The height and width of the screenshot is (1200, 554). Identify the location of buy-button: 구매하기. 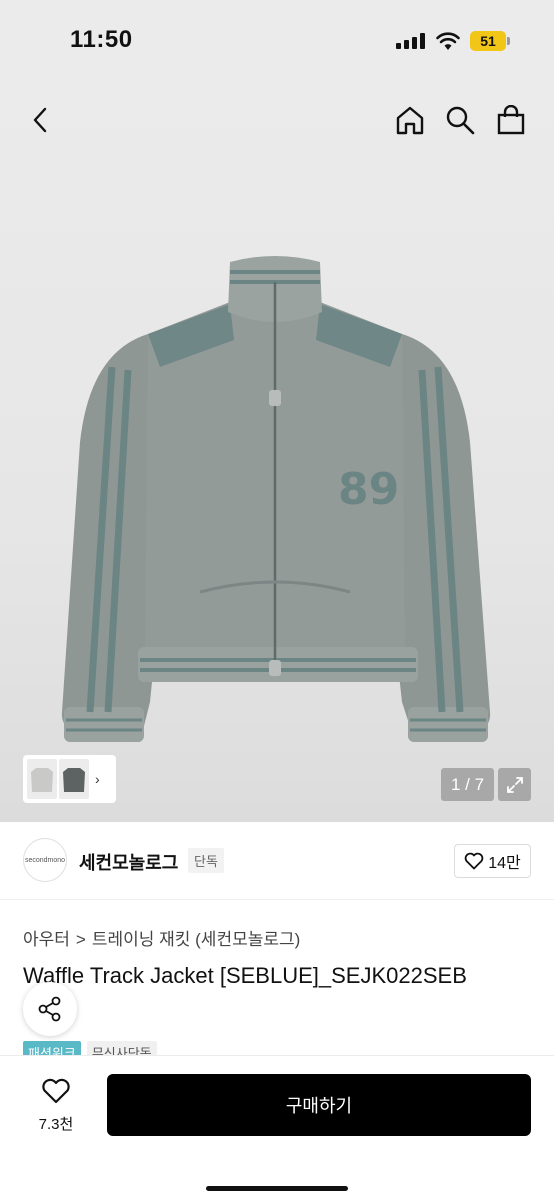
(319, 1105).